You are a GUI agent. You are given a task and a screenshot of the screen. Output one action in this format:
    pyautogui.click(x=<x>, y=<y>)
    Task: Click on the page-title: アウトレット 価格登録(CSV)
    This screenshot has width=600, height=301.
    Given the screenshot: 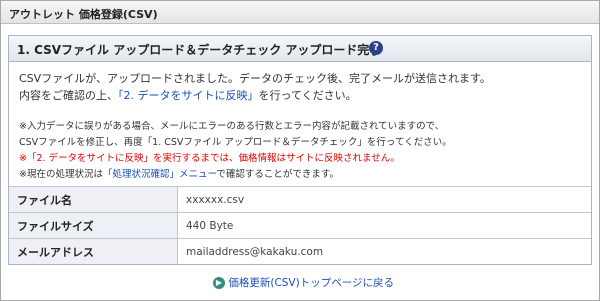 What is the action you would take?
    pyautogui.click(x=83, y=14)
    